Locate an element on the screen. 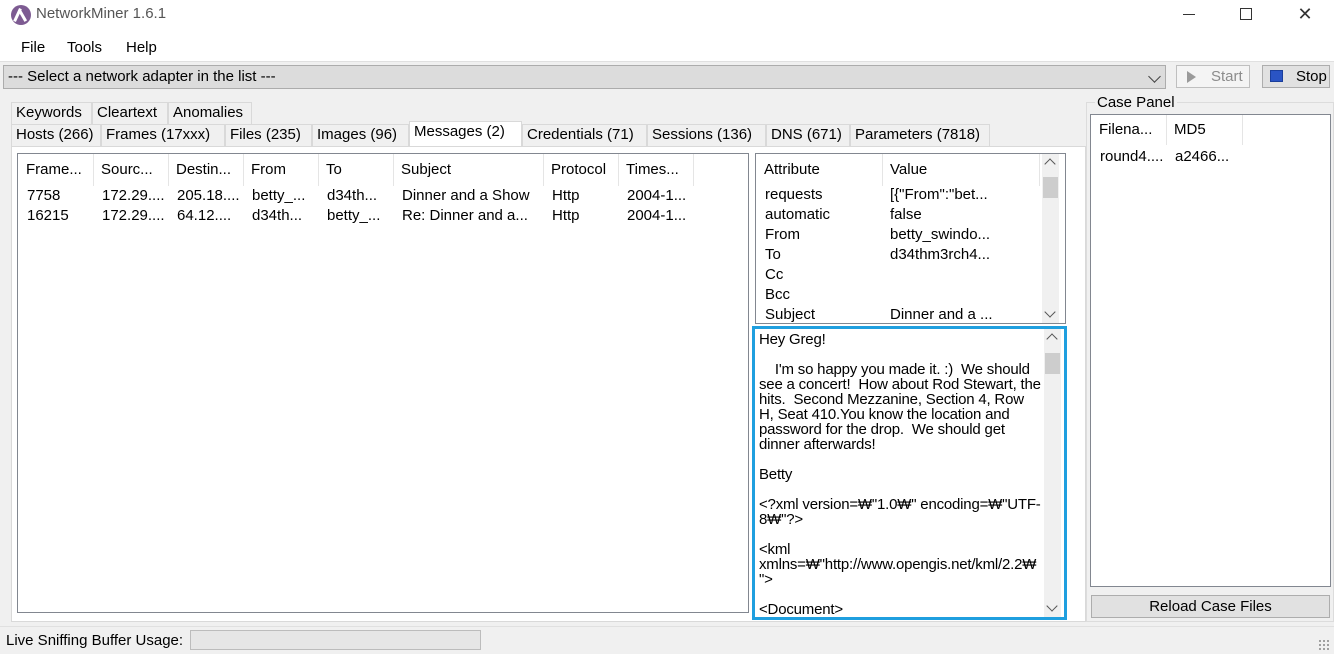  tab-dns: DNS (671) is located at coordinates (808, 135).